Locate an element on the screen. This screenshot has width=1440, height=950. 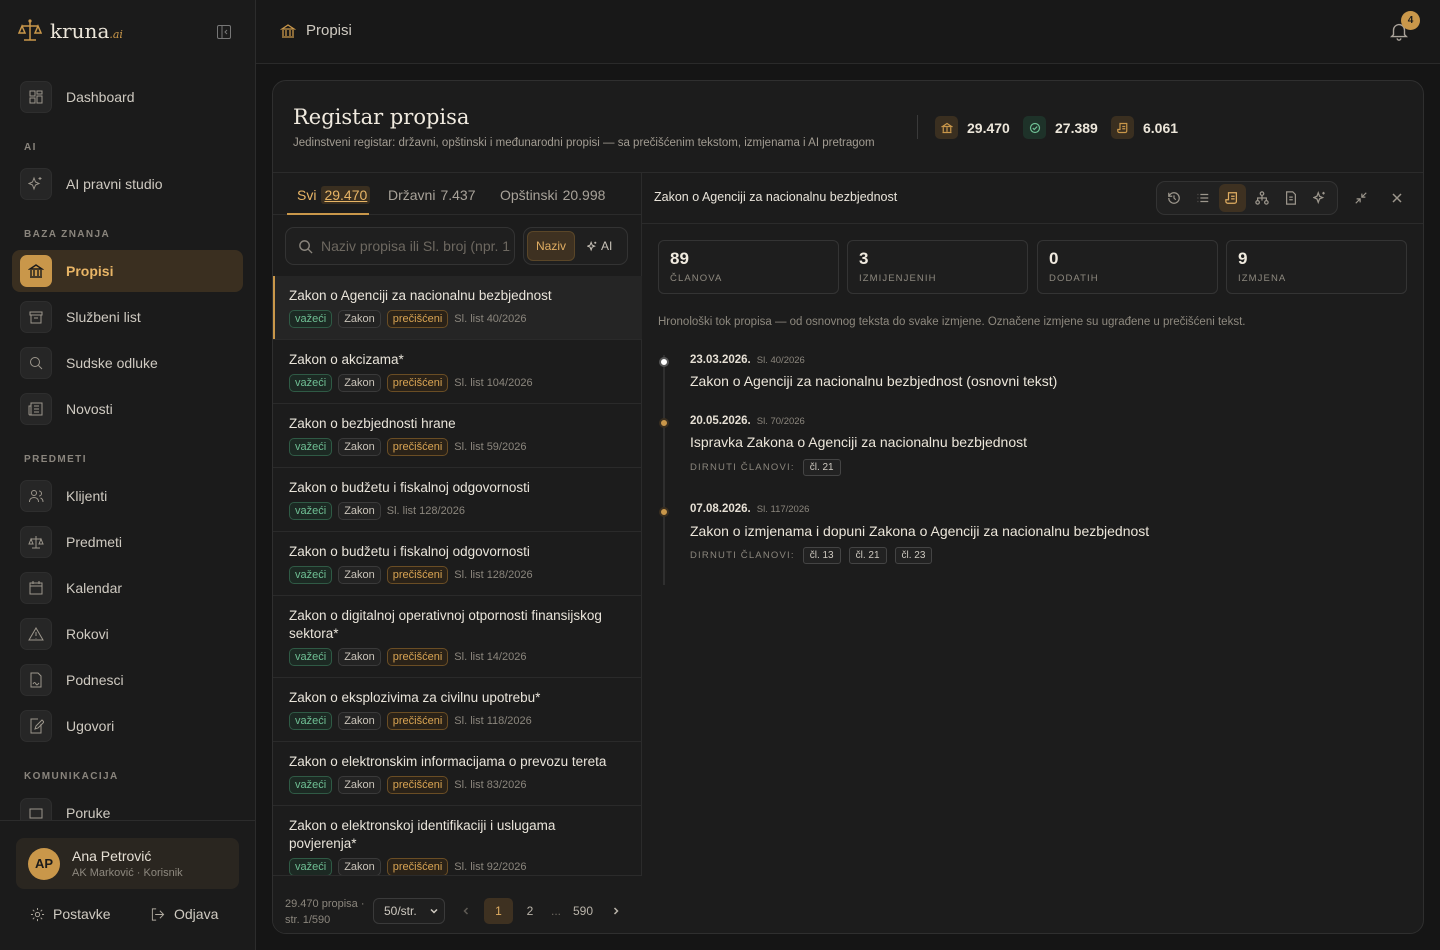
stat-card-dodatih: 0 DODATIH is located at coordinates (1127, 267).